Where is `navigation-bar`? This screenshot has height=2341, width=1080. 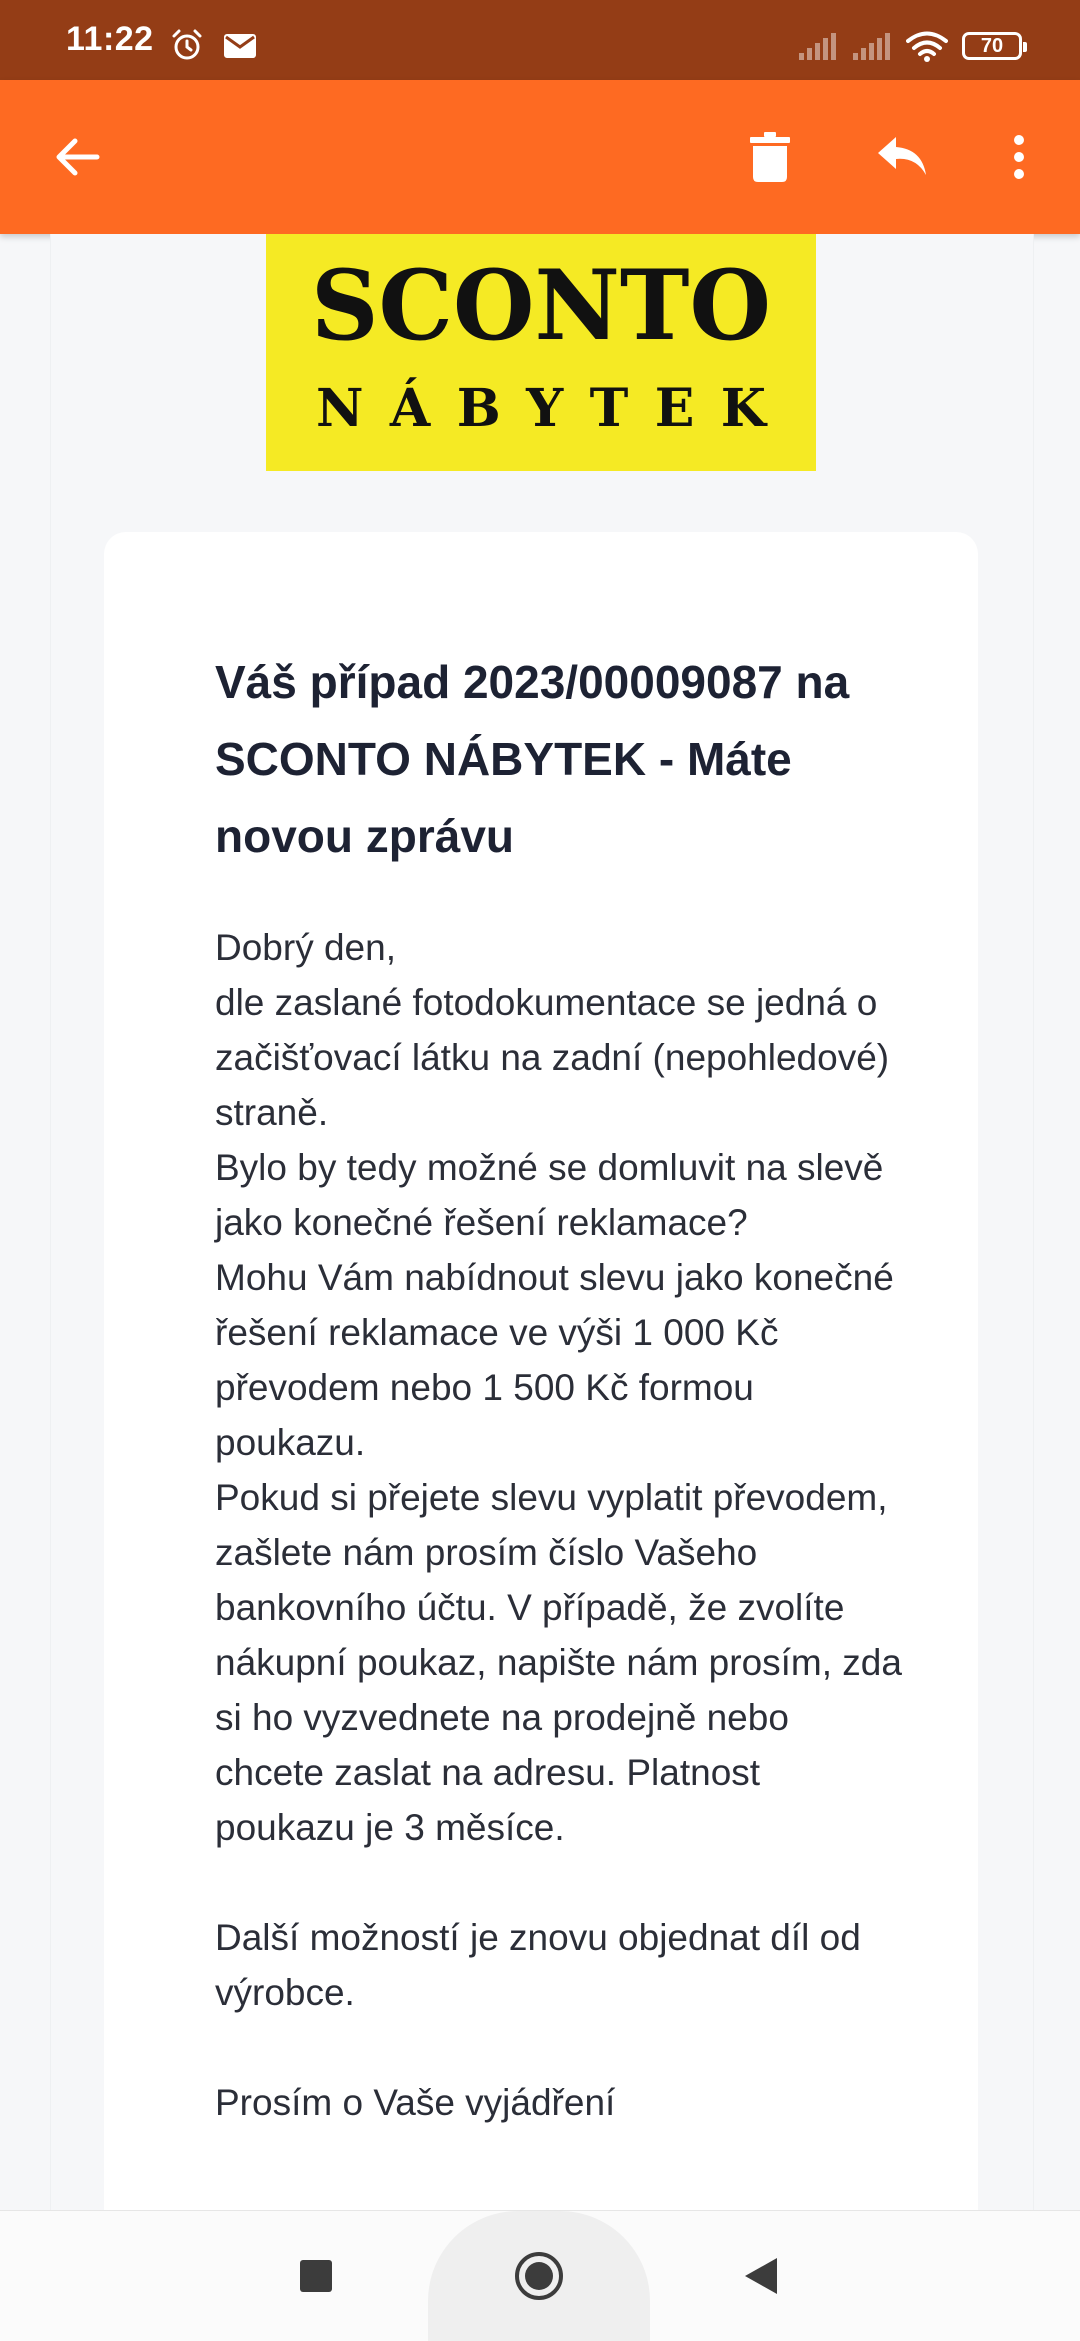
navigation-bar is located at coordinates (540, 2275).